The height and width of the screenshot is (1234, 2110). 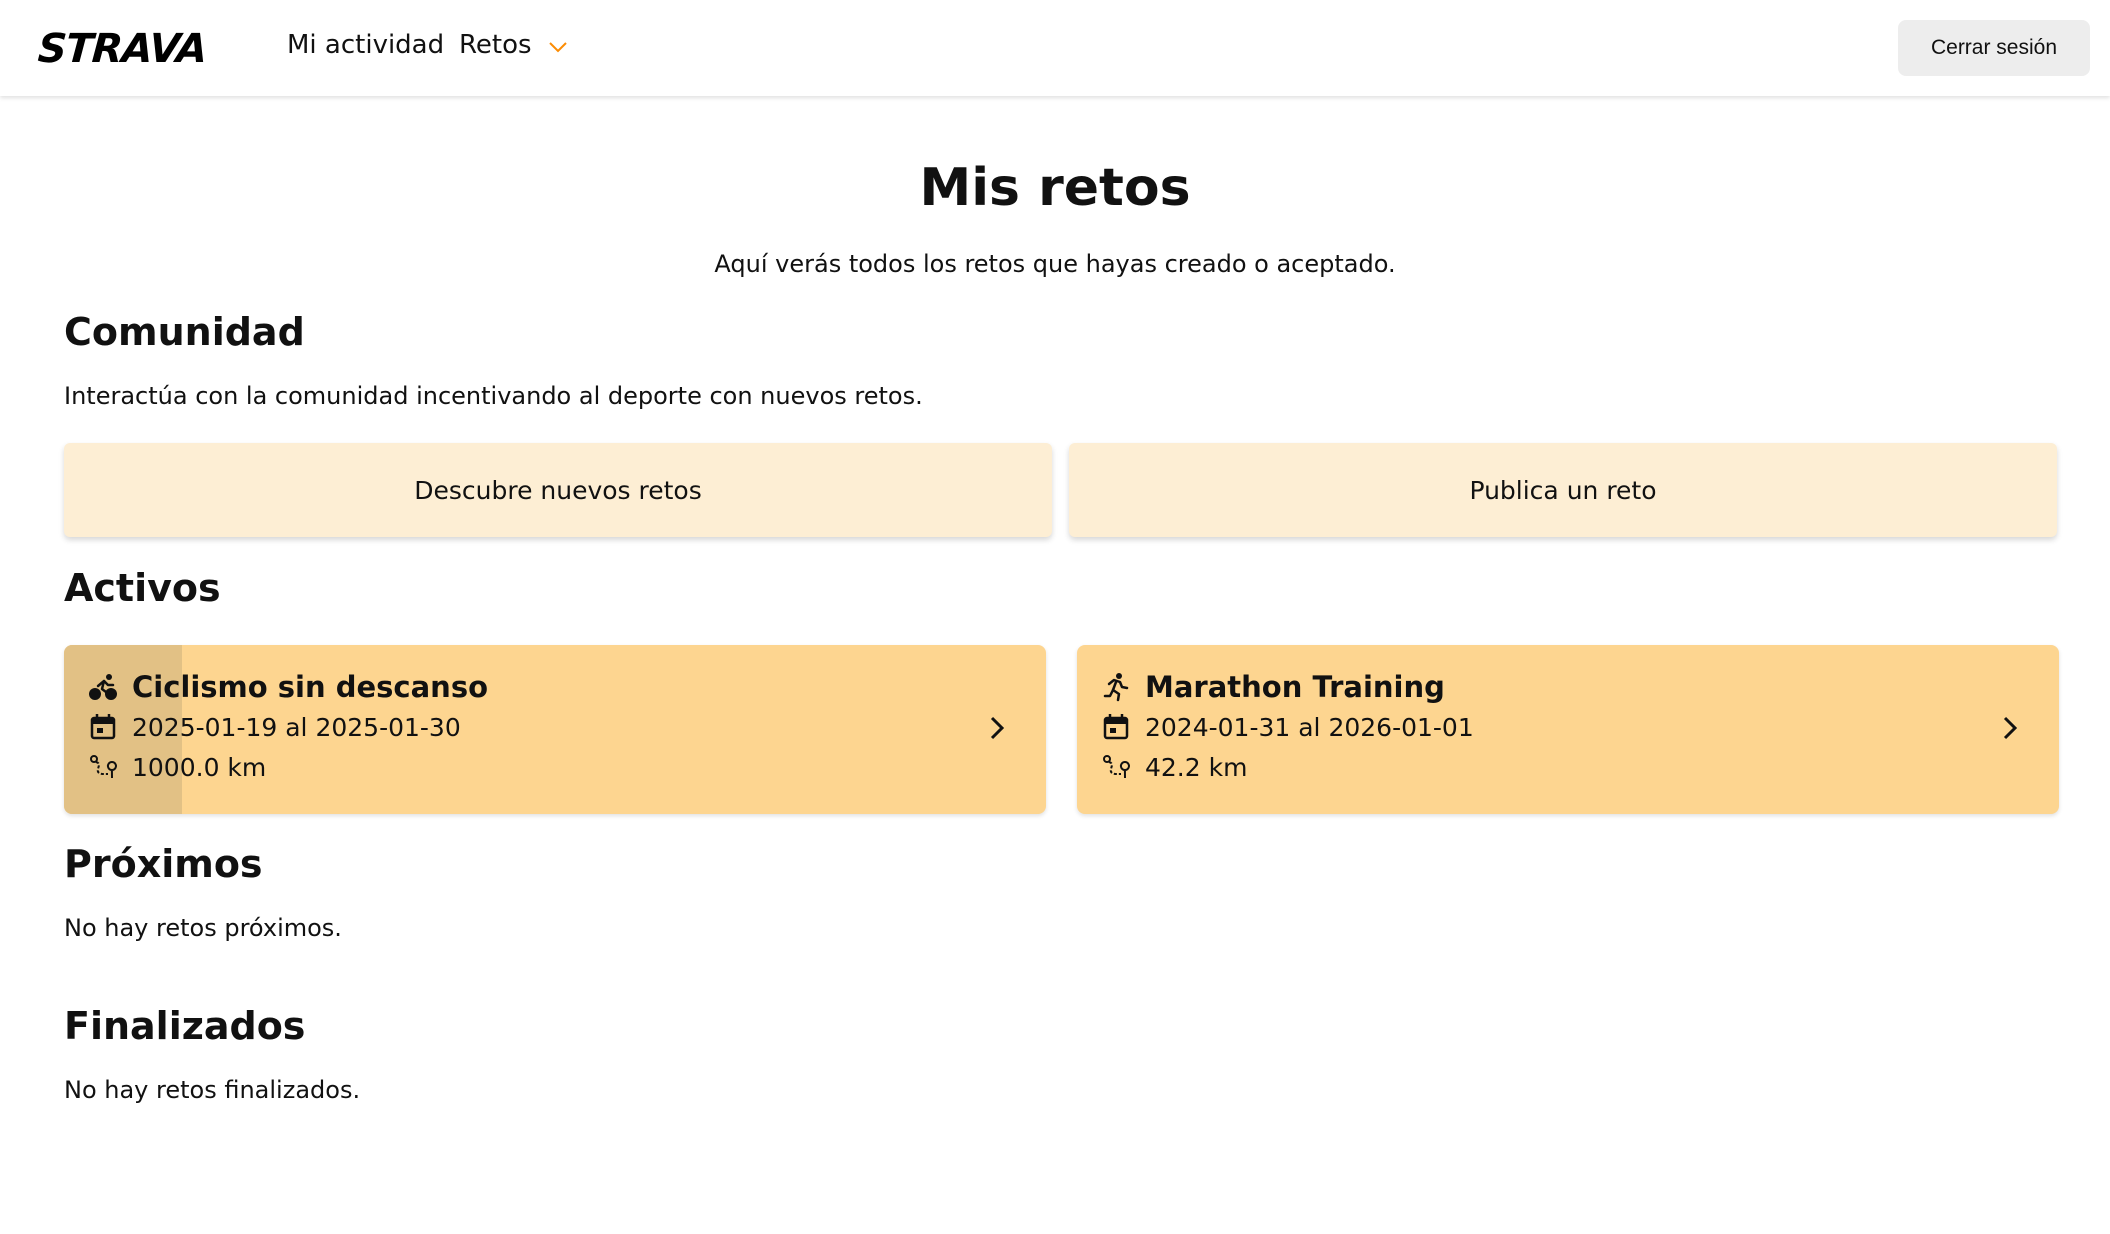 What do you see at coordinates (142, 588) in the screenshot?
I see `section-heading-active: Activos` at bounding box center [142, 588].